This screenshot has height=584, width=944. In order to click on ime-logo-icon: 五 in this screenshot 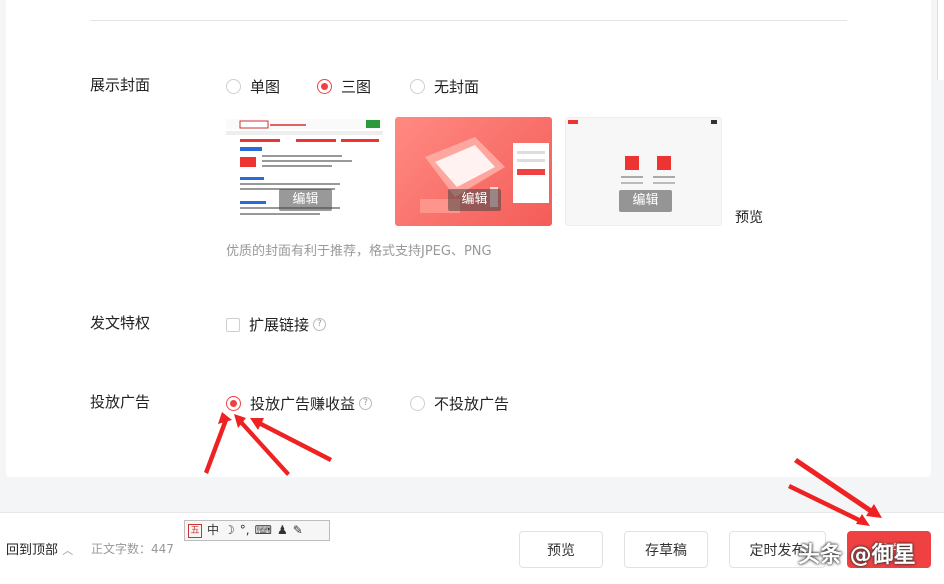, I will do `click(195, 530)`.